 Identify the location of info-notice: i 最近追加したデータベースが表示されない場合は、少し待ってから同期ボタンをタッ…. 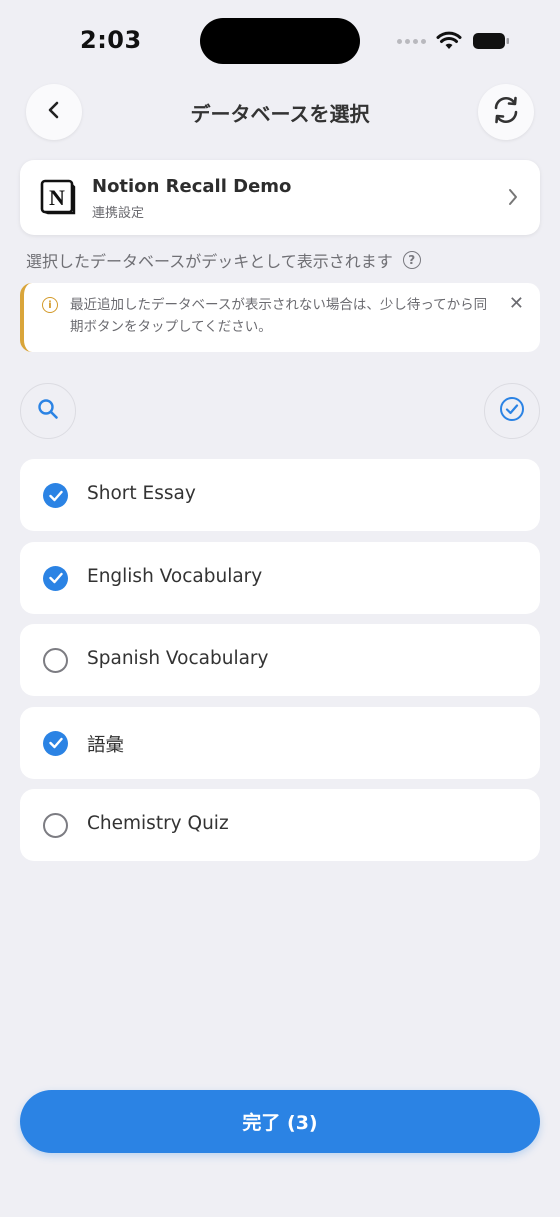
(280, 317).